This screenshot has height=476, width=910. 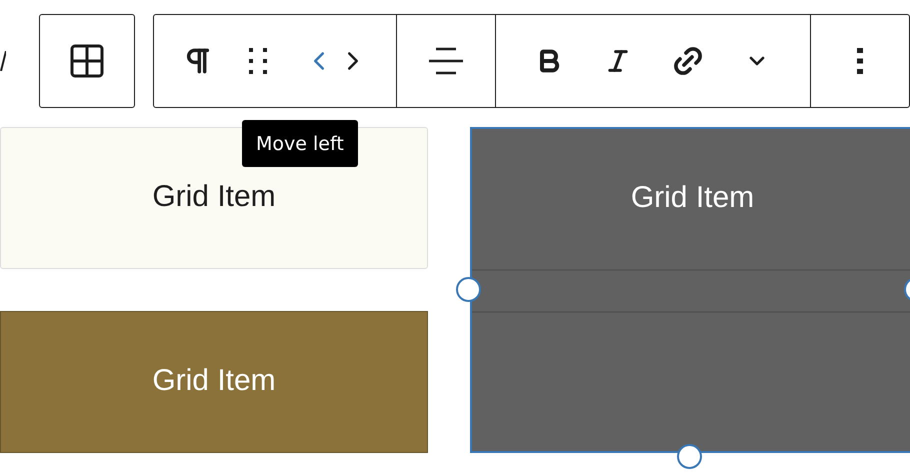 What do you see at coordinates (860, 61) in the screenshot?
I see `more-vertical-icon` at bounding box center [860, 61].